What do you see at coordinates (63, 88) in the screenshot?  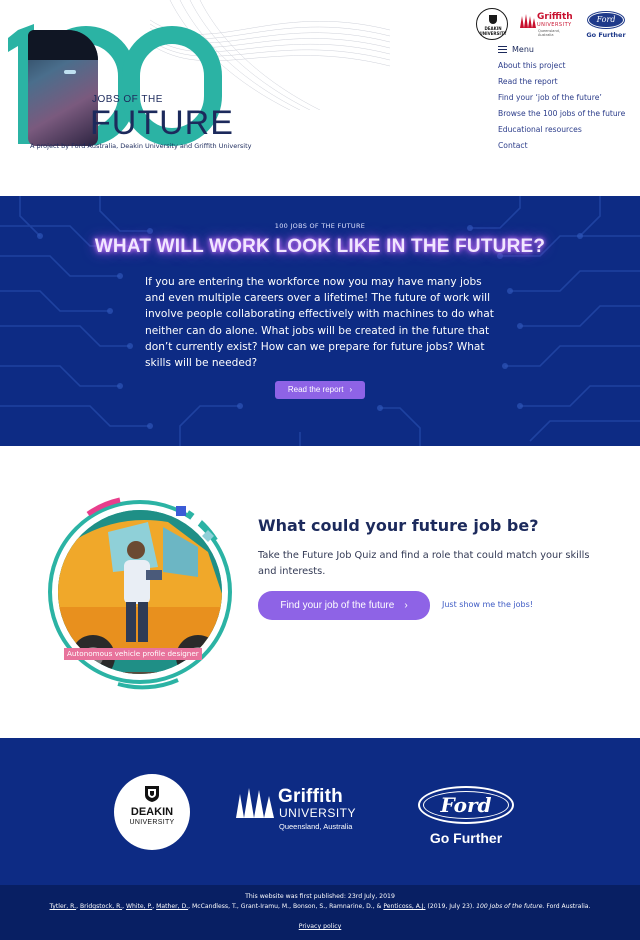 I see `logo-portrait-image` at bounding box center [63, 88].